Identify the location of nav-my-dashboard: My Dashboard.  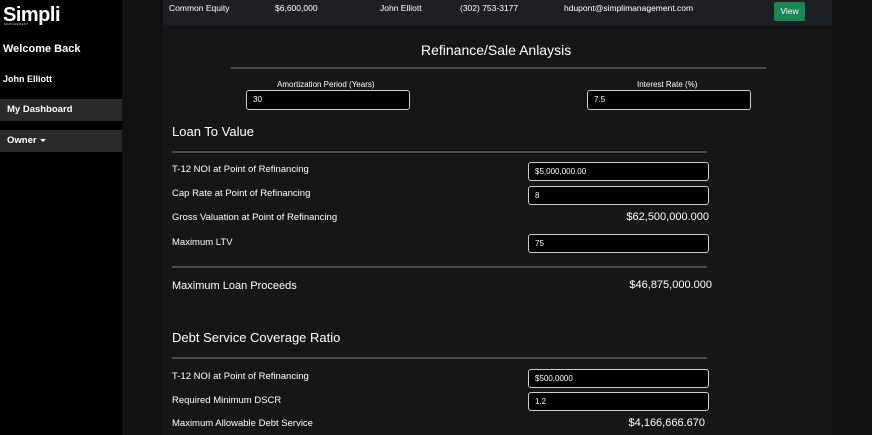
(61, 110).